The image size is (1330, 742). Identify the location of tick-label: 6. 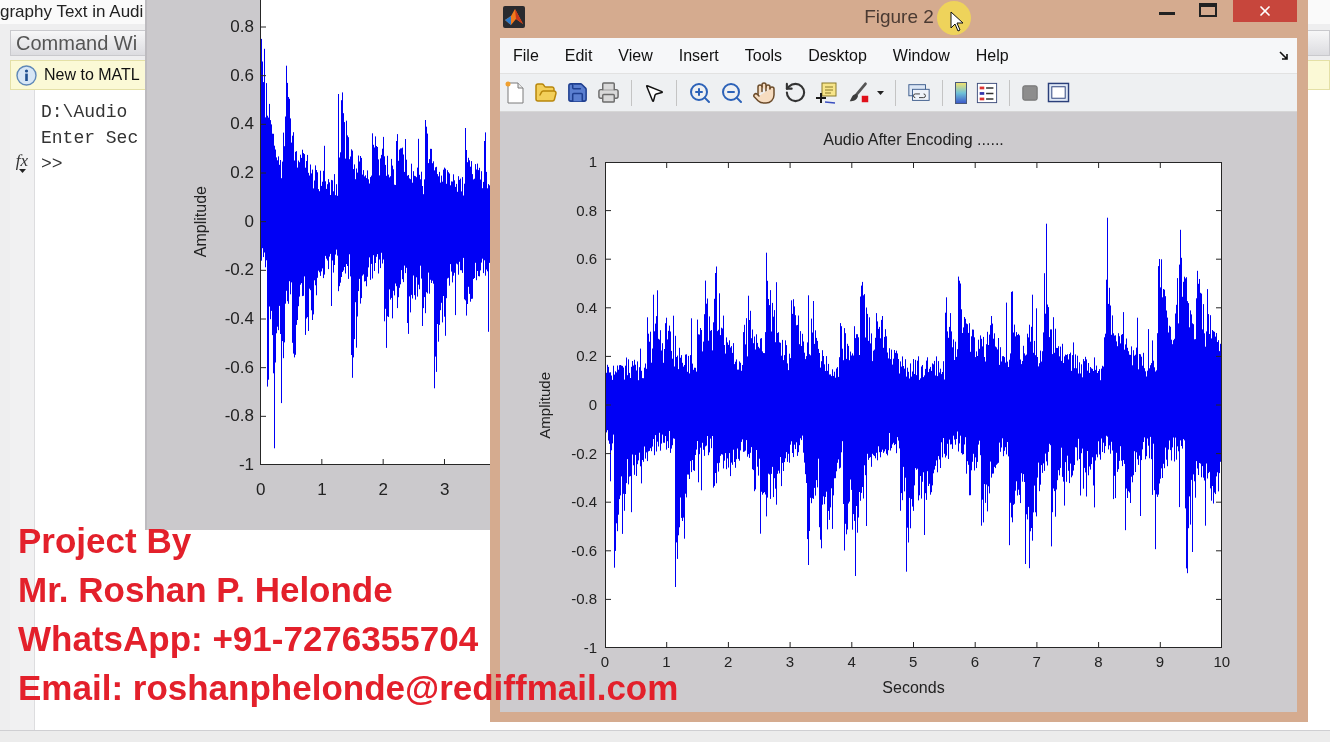
(975, 662).